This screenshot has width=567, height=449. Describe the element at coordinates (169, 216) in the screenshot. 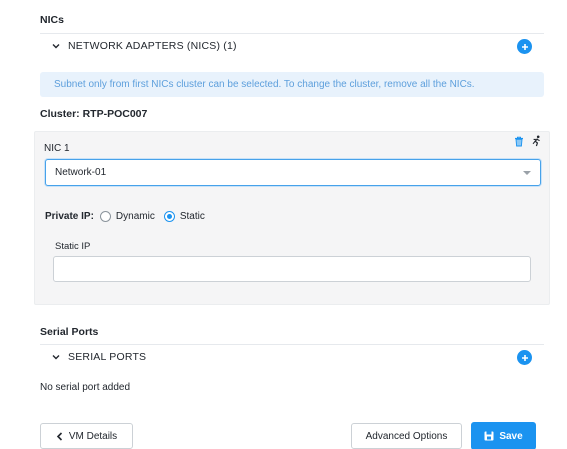

I see `static-radio` at that location.